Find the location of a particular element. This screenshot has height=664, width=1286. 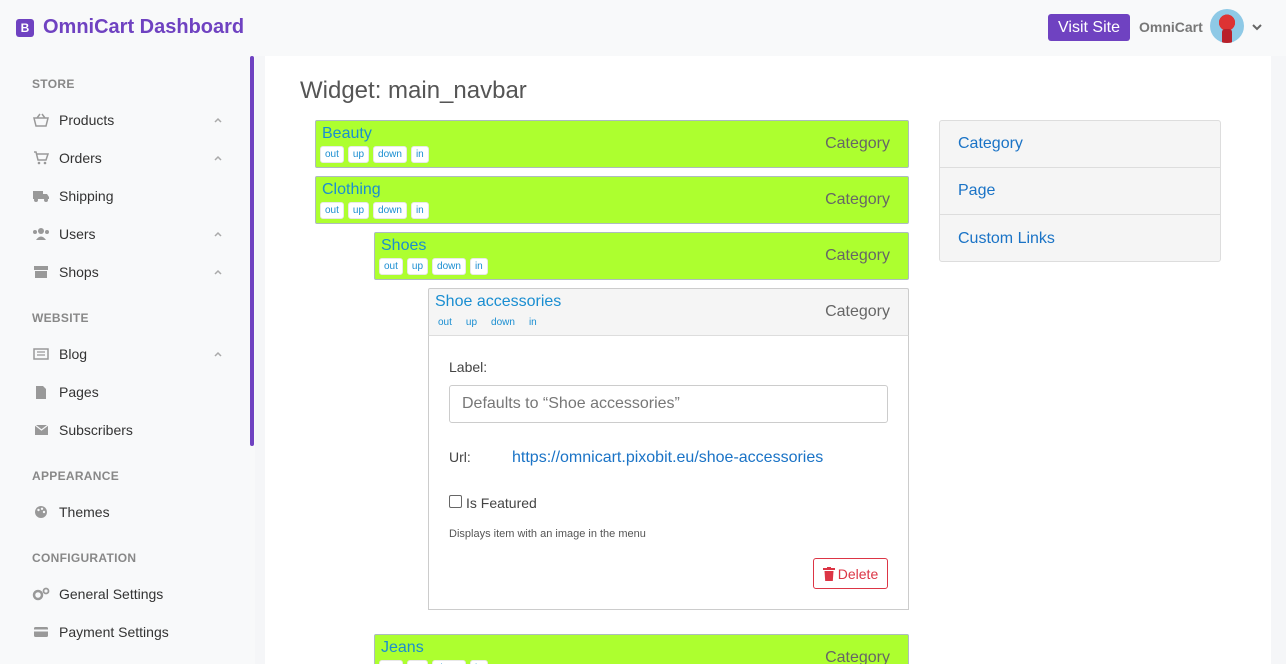

brand-logo-icon: B is located at coordinates (25, 27).